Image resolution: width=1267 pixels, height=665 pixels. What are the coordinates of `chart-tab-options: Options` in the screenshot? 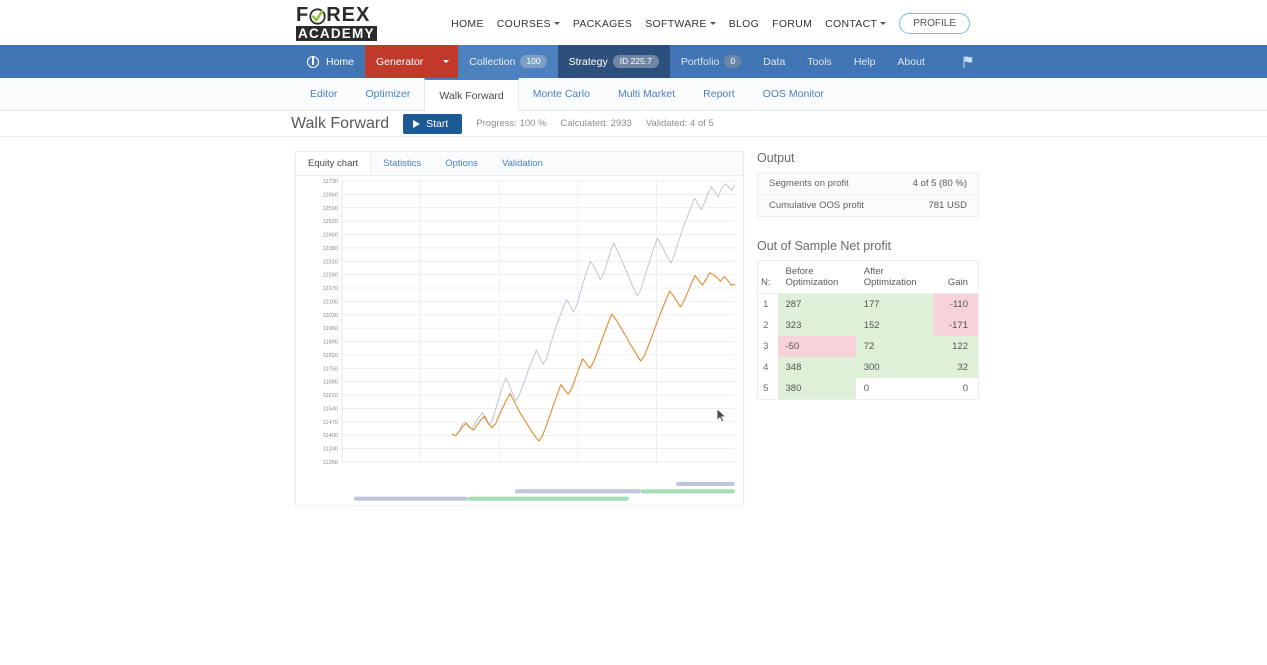 It's located at (461, 163).